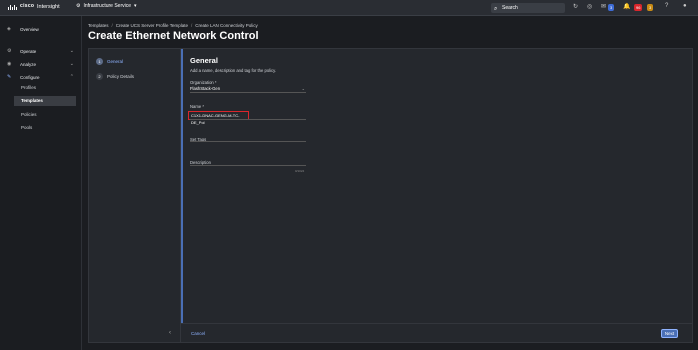 The height and width of the screenshot is (350, 698). What do you see at coordinates (436, 332) in the screenshot?
I see `wizard-footer: Cancel Next` at bounding box center [436, 332].